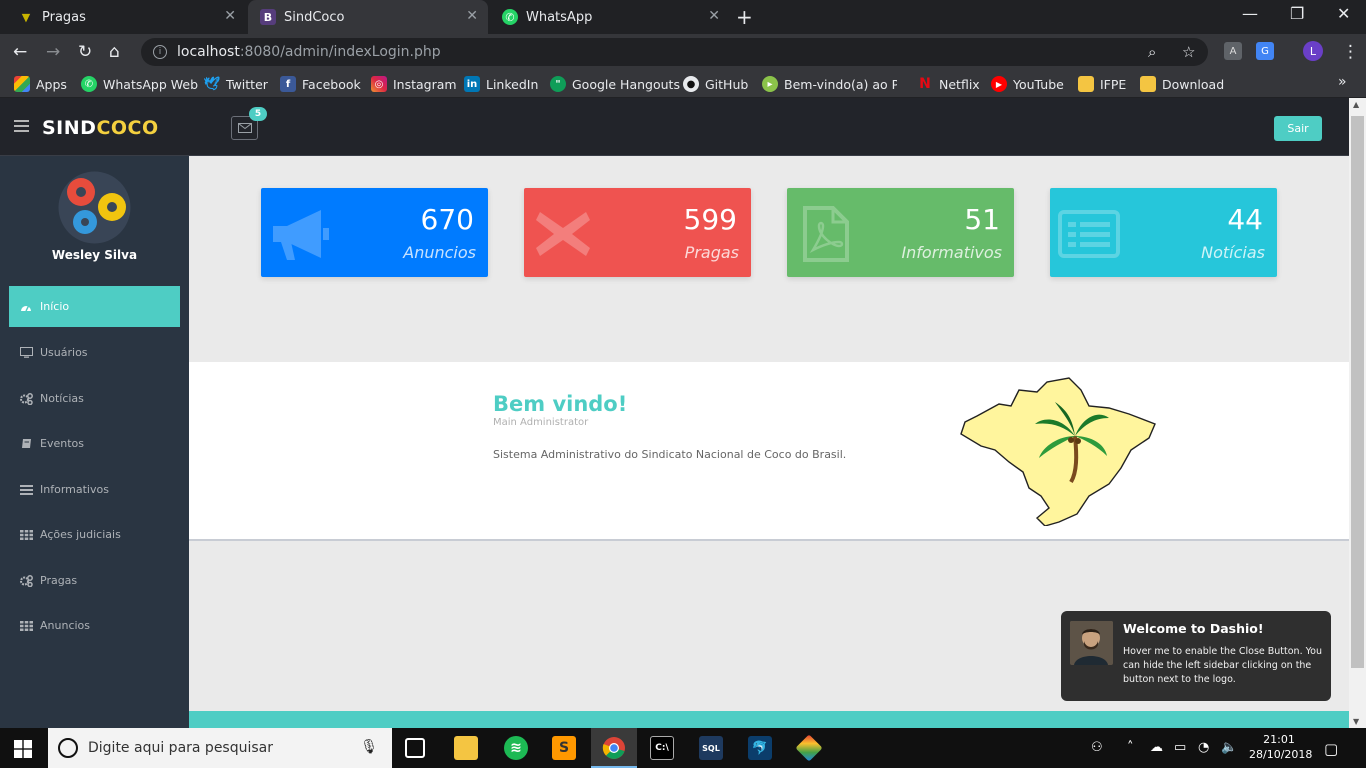  I want to click on clock-time: 21:01, so click(1279, 739).